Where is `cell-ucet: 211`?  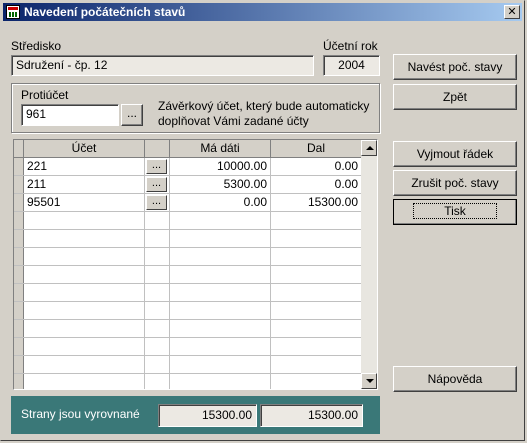 cell-ucet: 211 is located at coordinates (84, 184).